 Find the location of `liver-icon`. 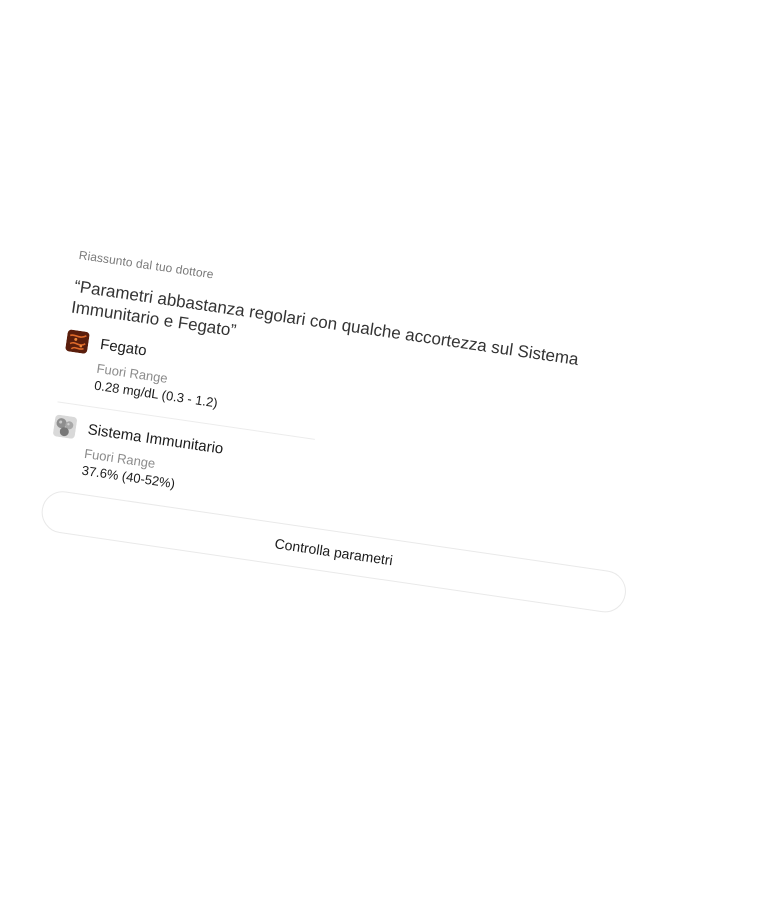

liver-icon is located at coordinates (77, 341).